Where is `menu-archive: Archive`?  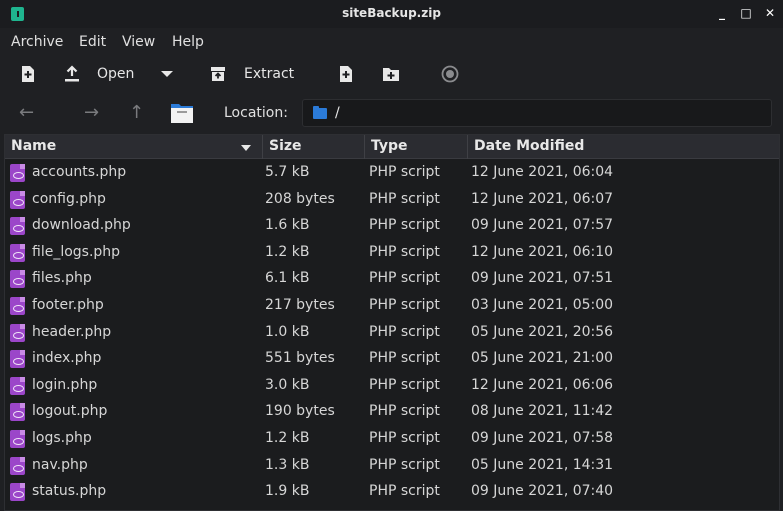
menu-archive: Archive is located at coordinates (37, 42).